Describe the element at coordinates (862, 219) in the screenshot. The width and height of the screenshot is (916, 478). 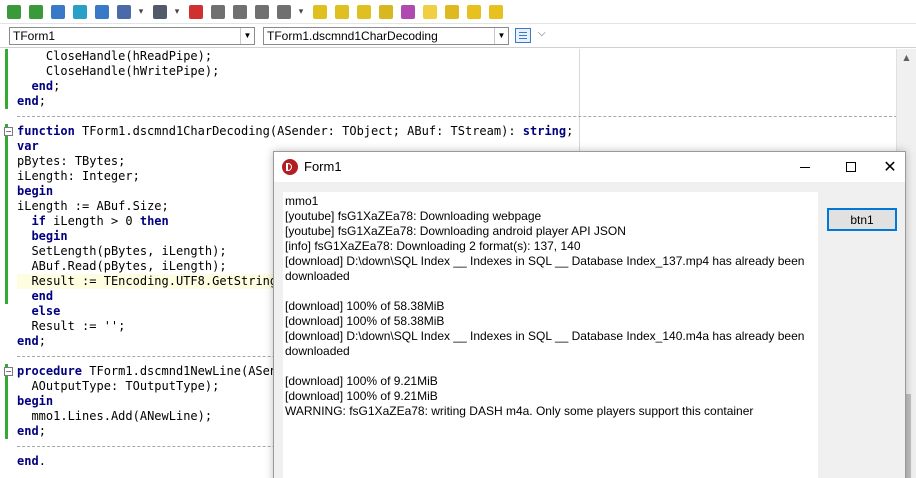
I see `btn1-button: btn1` at that location.